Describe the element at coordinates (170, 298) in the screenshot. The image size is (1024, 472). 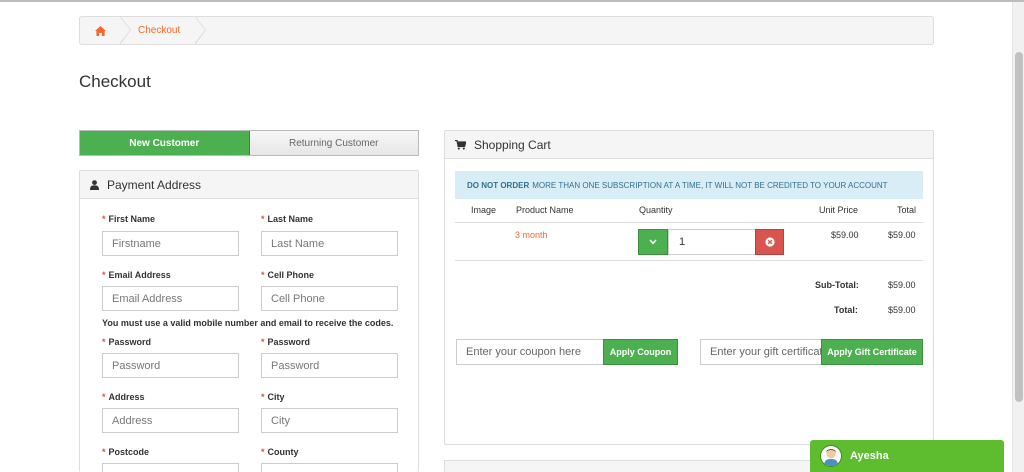
I see `email-input` at that location.